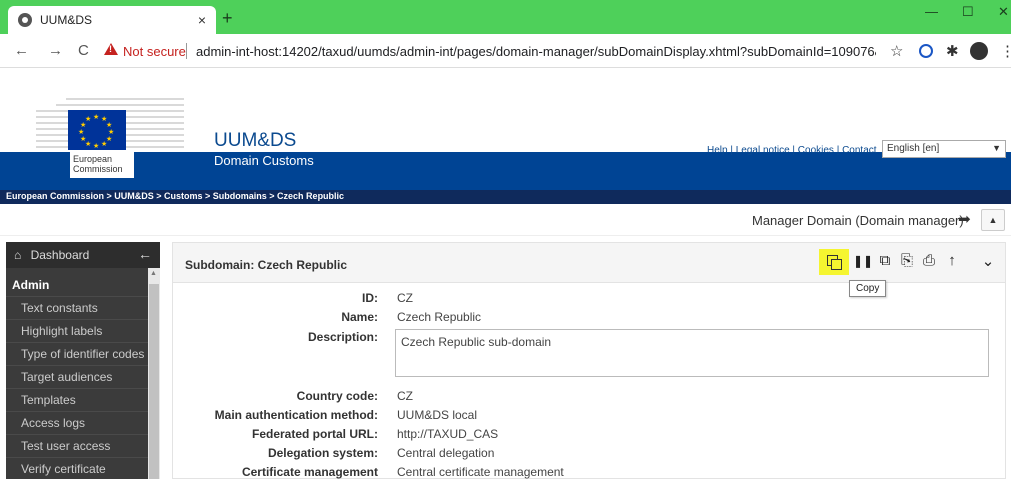  What do you see at coordinates (145, 254) in the screenshot?
I see `sidebar-collapse-icon: ←` at bounding box center [145, 254].